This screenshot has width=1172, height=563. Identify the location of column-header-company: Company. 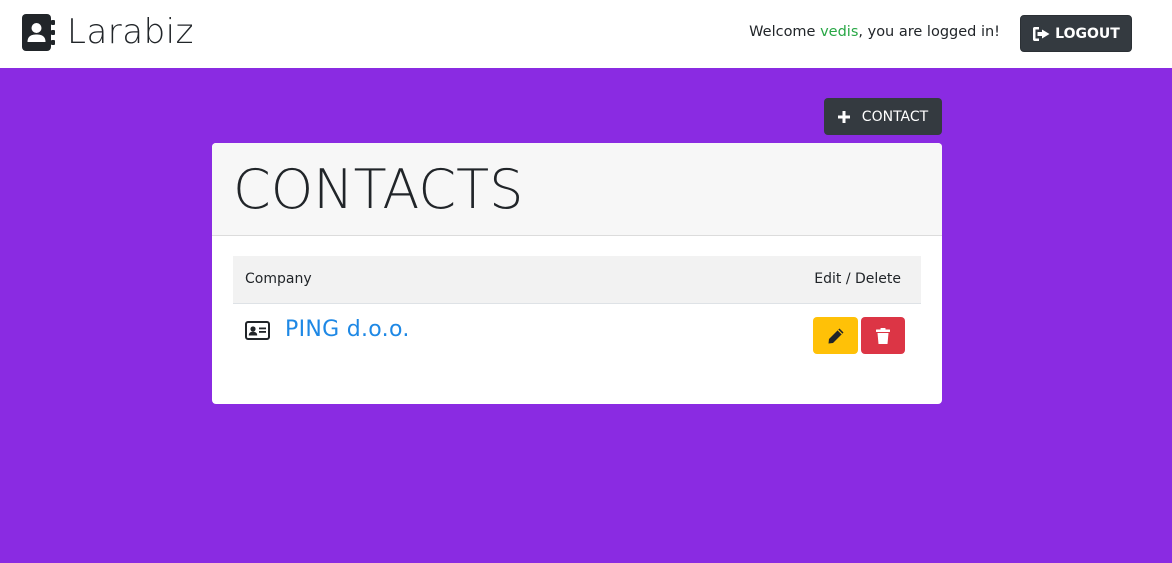
(278, 279).